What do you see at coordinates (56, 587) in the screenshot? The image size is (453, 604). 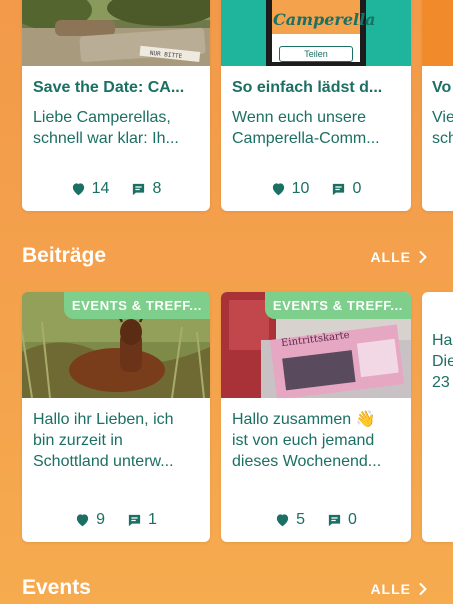 I see `section-title-events: Events` at bounding box center [56, 587].